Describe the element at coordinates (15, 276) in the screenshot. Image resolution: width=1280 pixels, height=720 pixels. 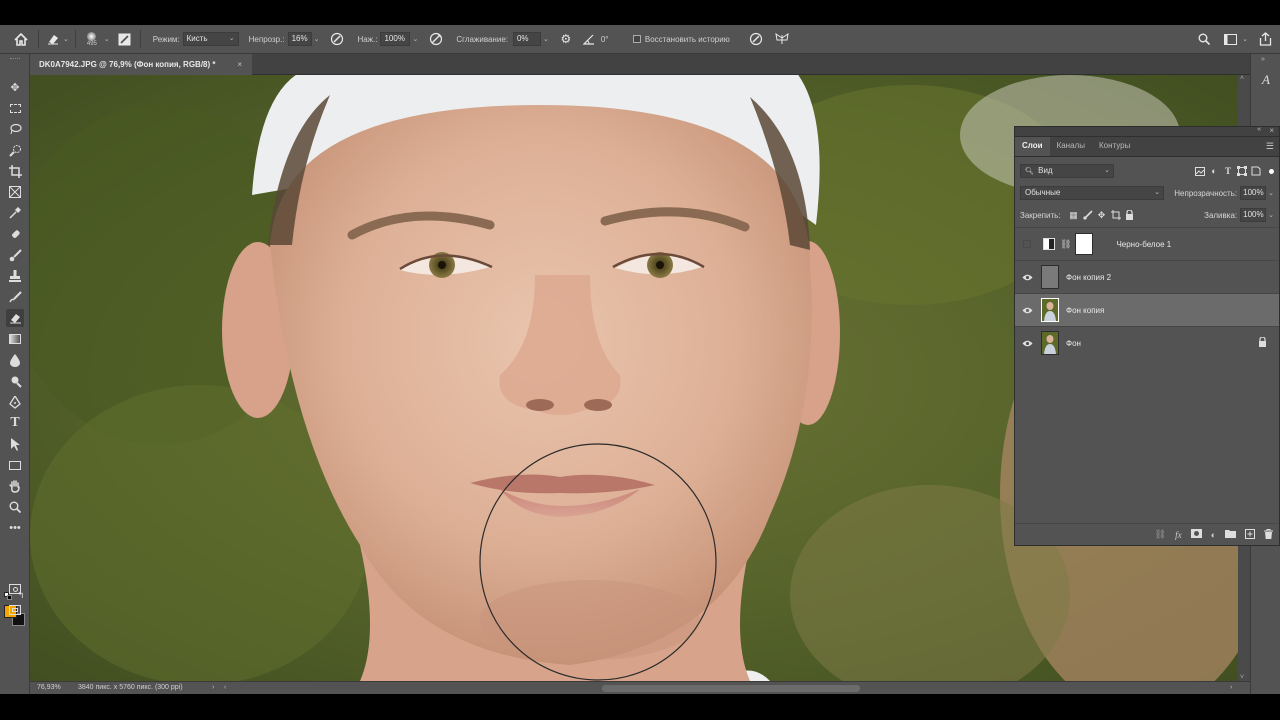
I see `clone-stamp-tool-icon` at that location.